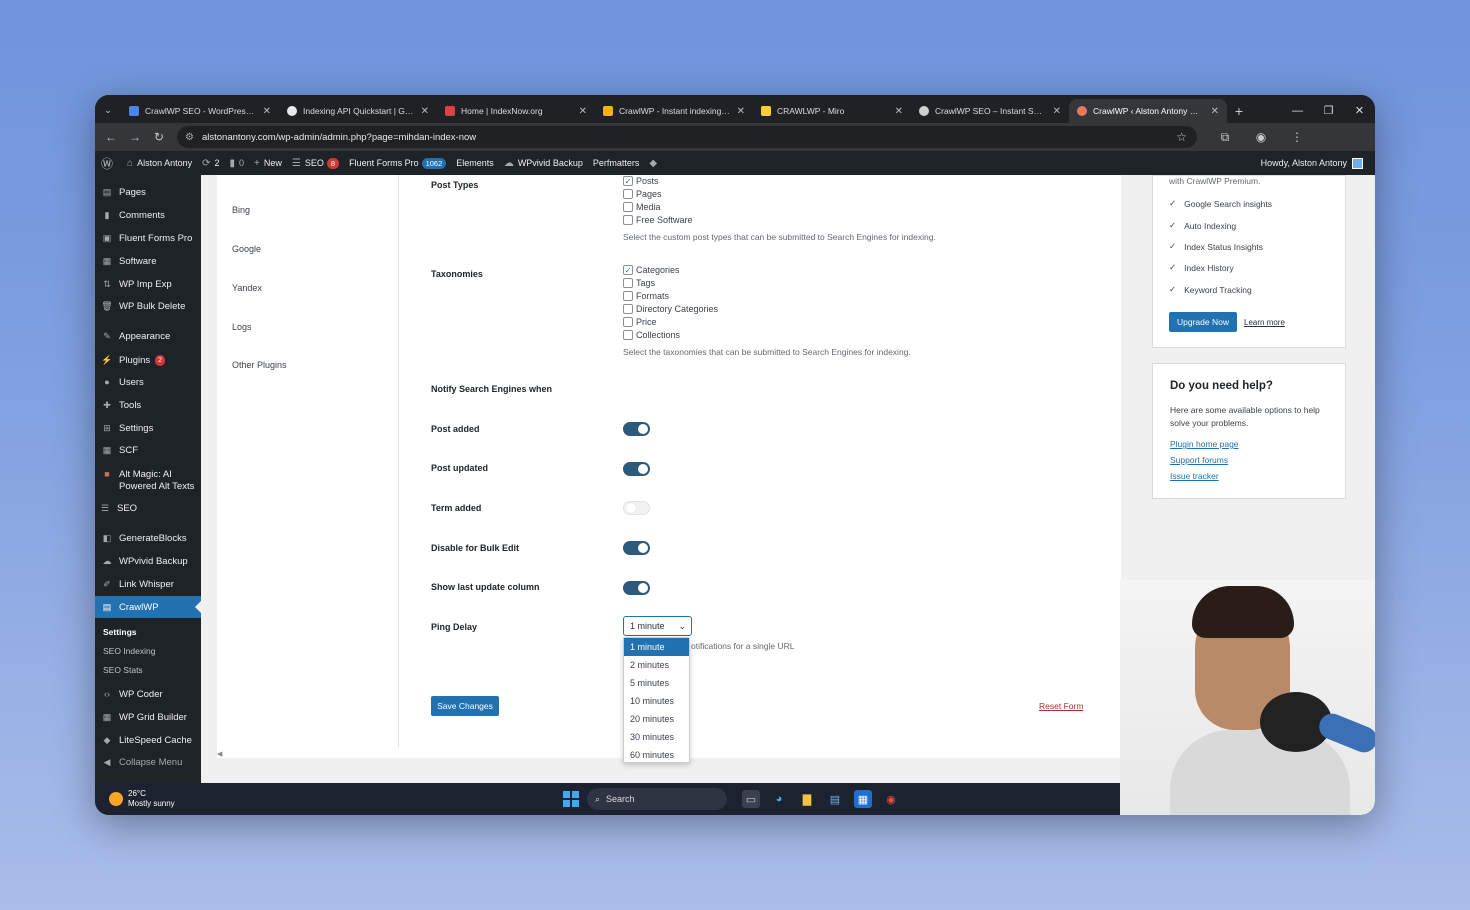  What do you see at coordinates (148, 238) in the screenshot?
I see `sidebar-item-fluent-forms: ▣ Fluent Forms Pro` at bounding box center [148, 238].